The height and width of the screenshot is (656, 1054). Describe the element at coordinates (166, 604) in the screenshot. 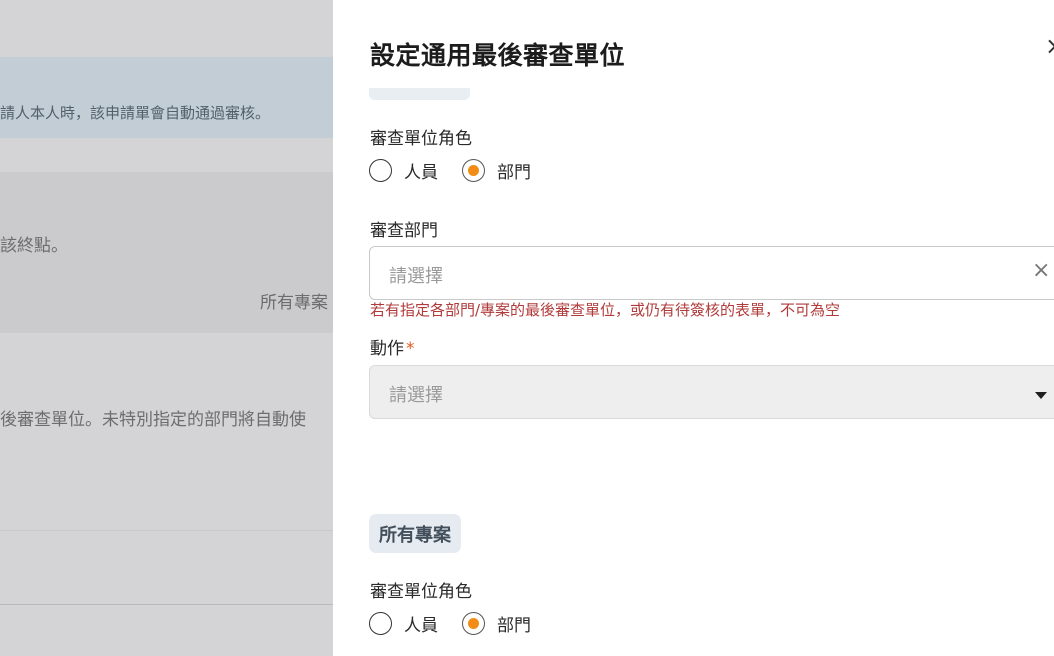

I see `background-divider` at that location.